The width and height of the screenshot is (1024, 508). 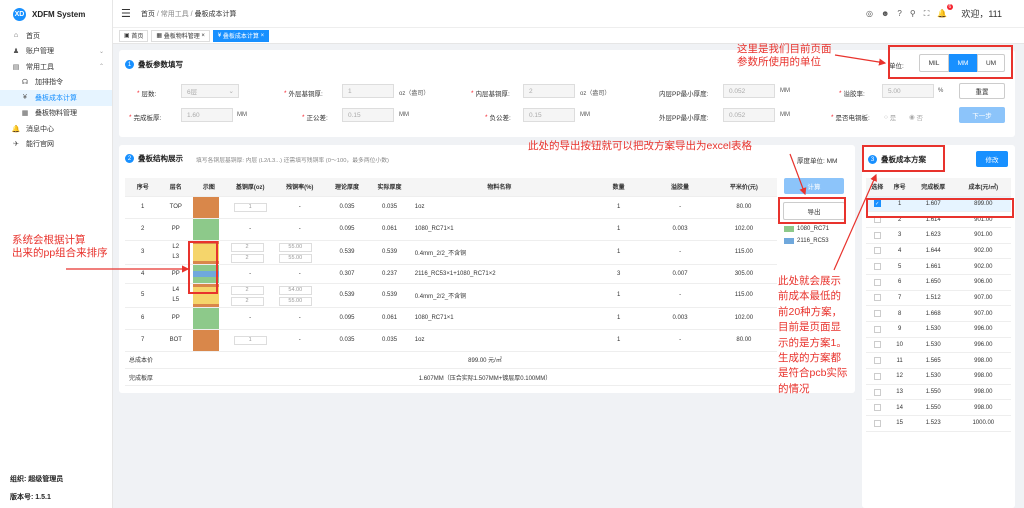 I want to click on logo-icon: XD, so click(x=19, y=14).